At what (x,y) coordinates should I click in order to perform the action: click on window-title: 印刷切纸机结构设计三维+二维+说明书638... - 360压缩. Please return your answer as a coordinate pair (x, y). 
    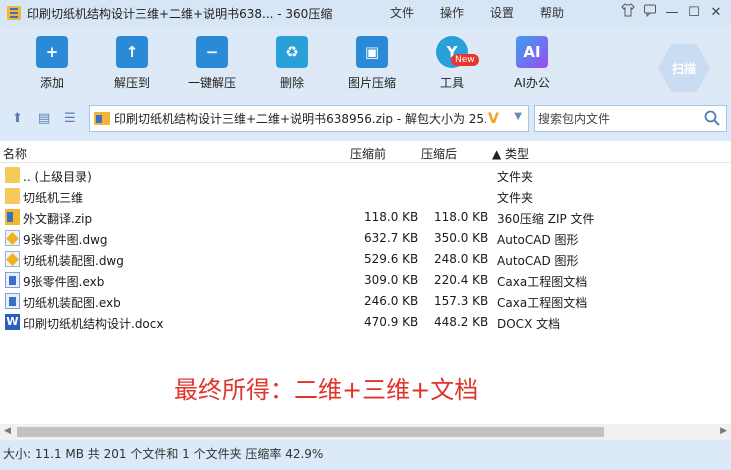
    Looking at the image, I should click on (180, 13).